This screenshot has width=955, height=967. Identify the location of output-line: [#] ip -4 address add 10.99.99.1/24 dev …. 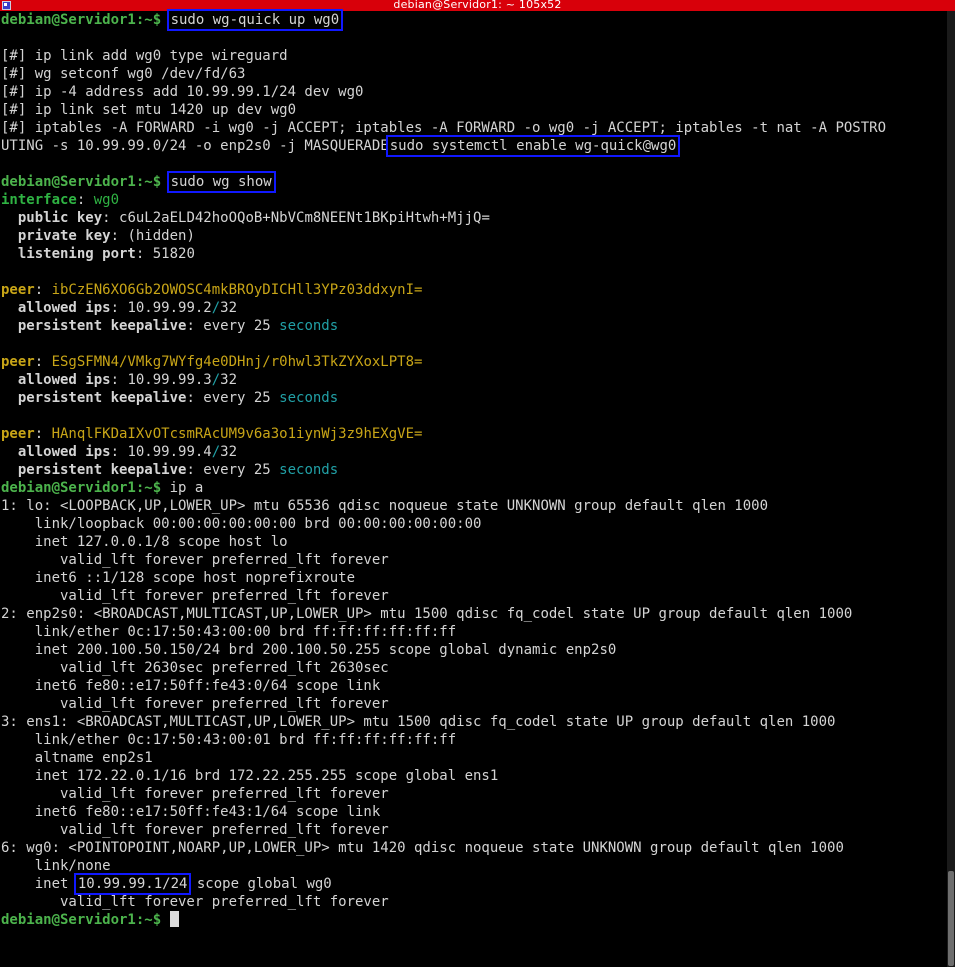
(182, 92).